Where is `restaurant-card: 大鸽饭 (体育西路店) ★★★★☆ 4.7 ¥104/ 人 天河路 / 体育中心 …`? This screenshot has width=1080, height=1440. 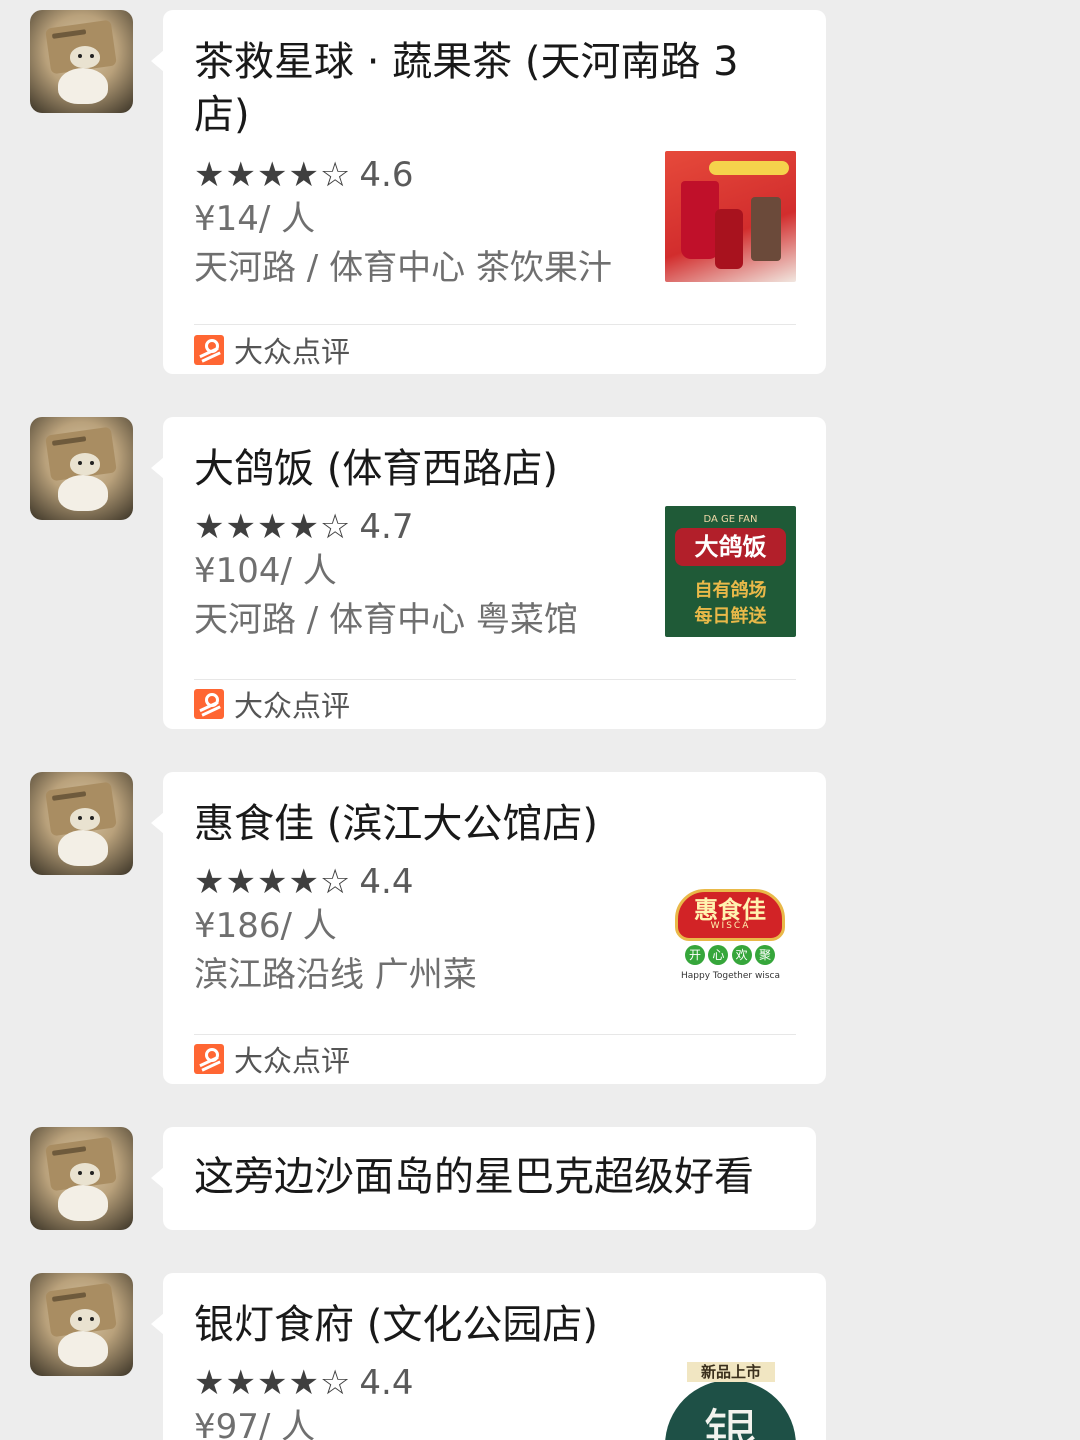
restaurant-card: 大鸽饭 (体育西路店) ★★★★☆ 4.7 ¥104/ 人 天河路 / 体育中心 … is located at coordinates (488, 573).